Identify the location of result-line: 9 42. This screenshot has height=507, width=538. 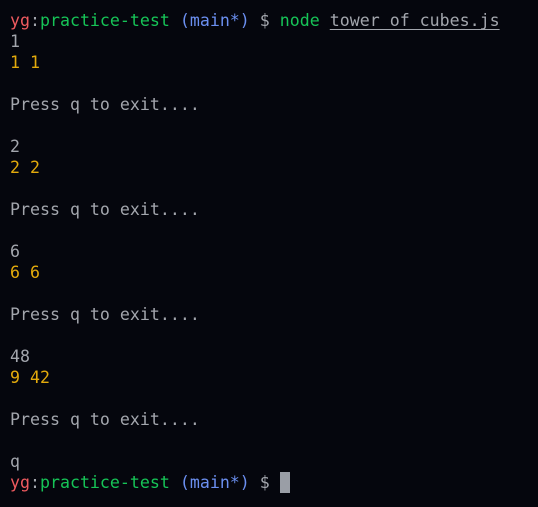
(30, 377).